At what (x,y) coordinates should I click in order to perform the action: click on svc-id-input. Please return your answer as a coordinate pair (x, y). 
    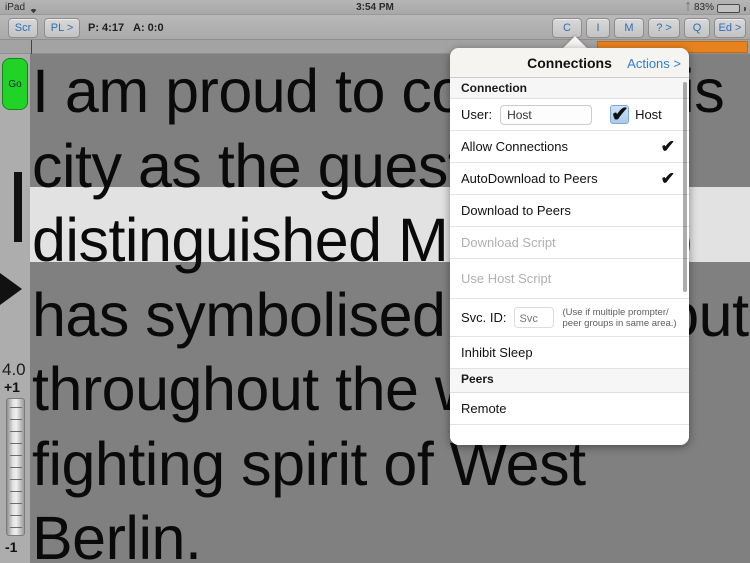
    Looking at the image, I should click on (533, 317).